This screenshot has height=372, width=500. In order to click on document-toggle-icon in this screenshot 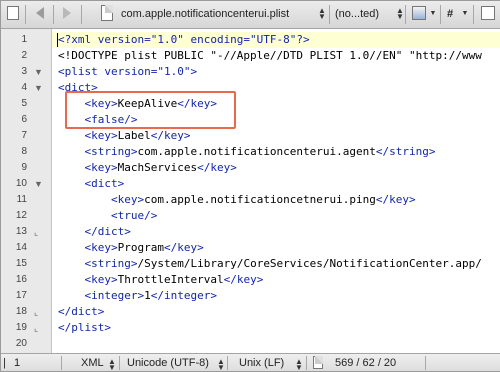, I will do `click(13, 13)`.